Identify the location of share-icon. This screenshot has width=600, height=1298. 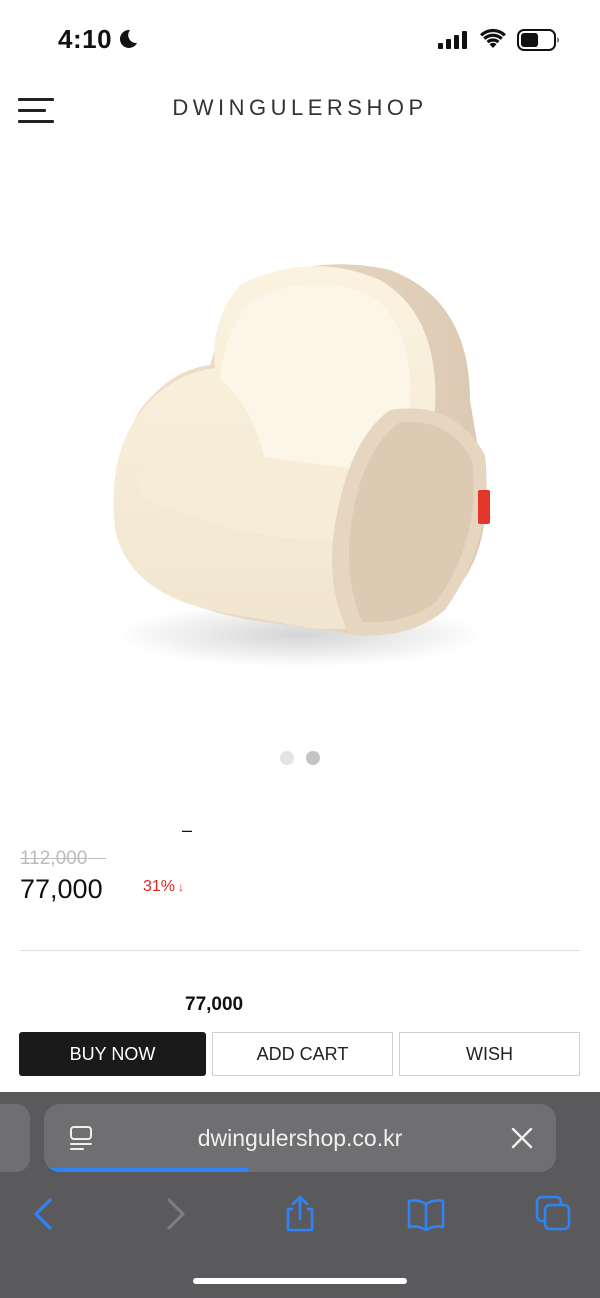
(300, 1214).